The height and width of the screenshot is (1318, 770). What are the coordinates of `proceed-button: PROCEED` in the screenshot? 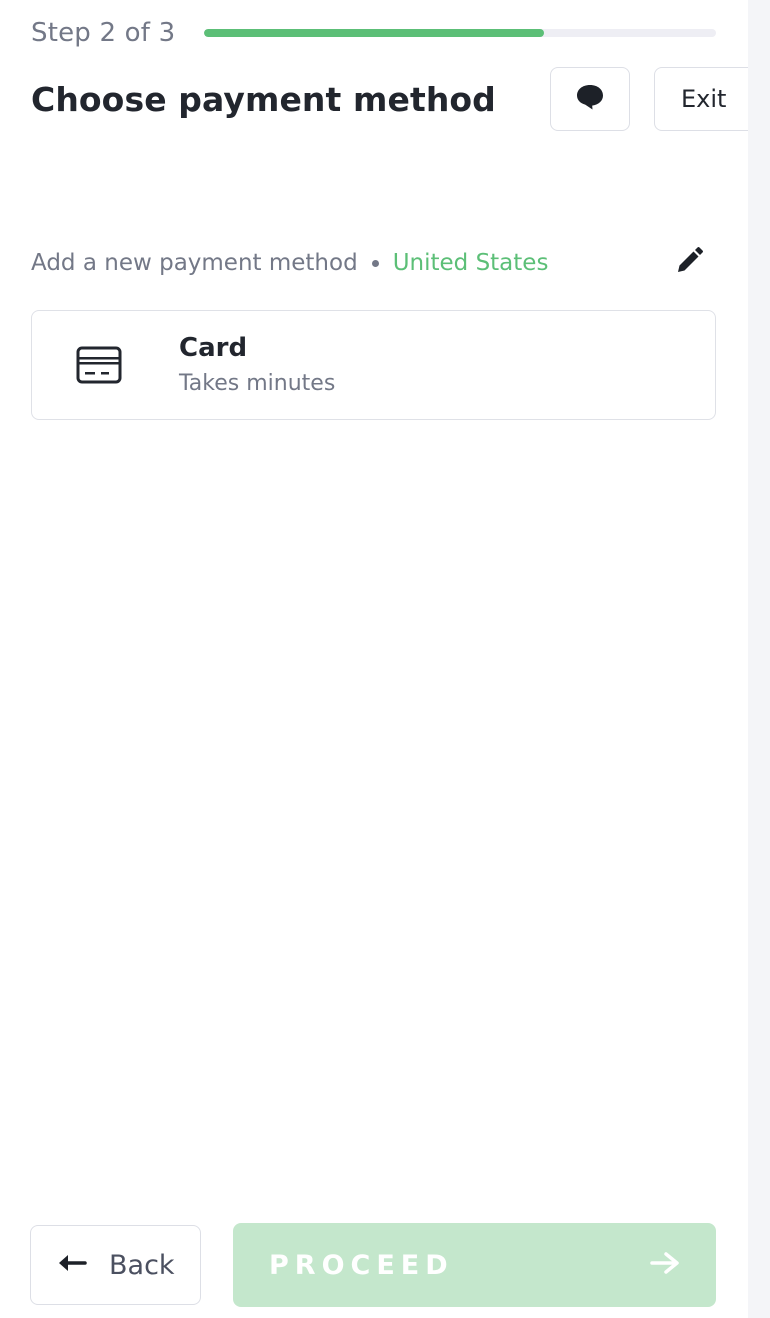 It's located at (474, 1265).